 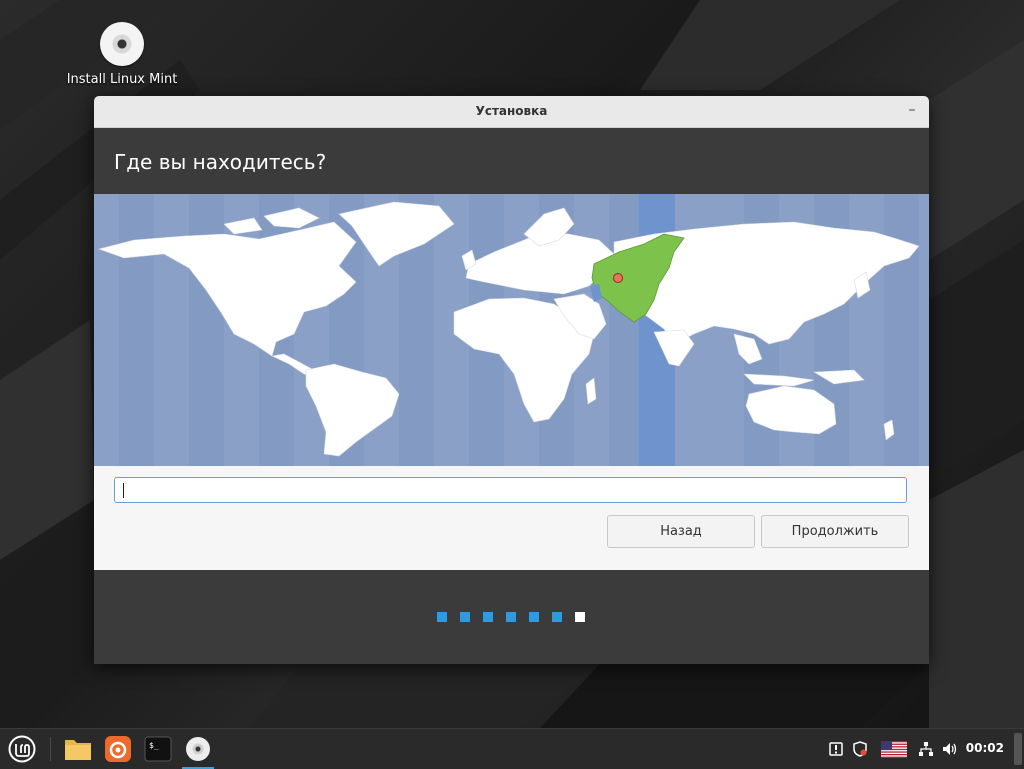 I want to click on installer-disc-icon, so click(x=198, y=751).